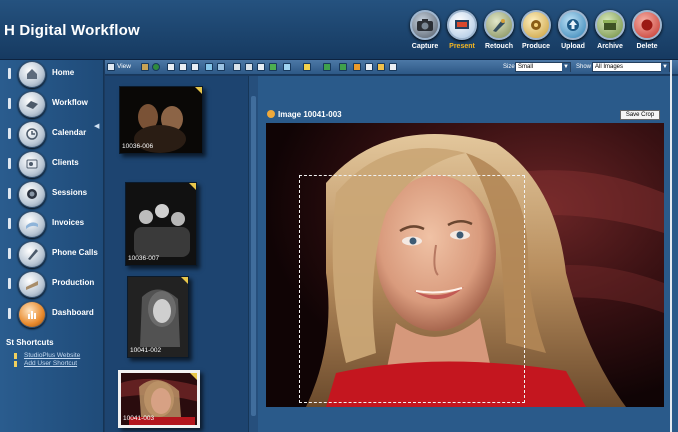 The width and height of the screenshot is (678, 432). Describe the element at coordinates (69, 132) in the screenshot. I see `sidebar-item-label: Calendar` at that location.